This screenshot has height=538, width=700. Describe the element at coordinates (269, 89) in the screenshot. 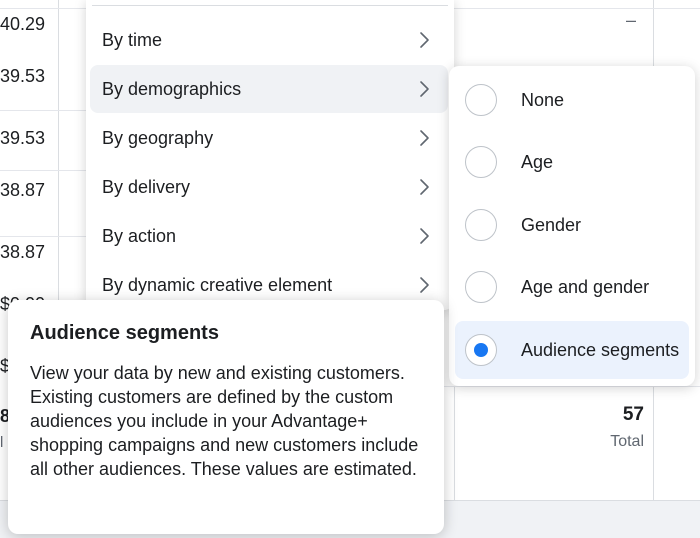

I see `menu-item-by-demographics: By demographics` at that location.